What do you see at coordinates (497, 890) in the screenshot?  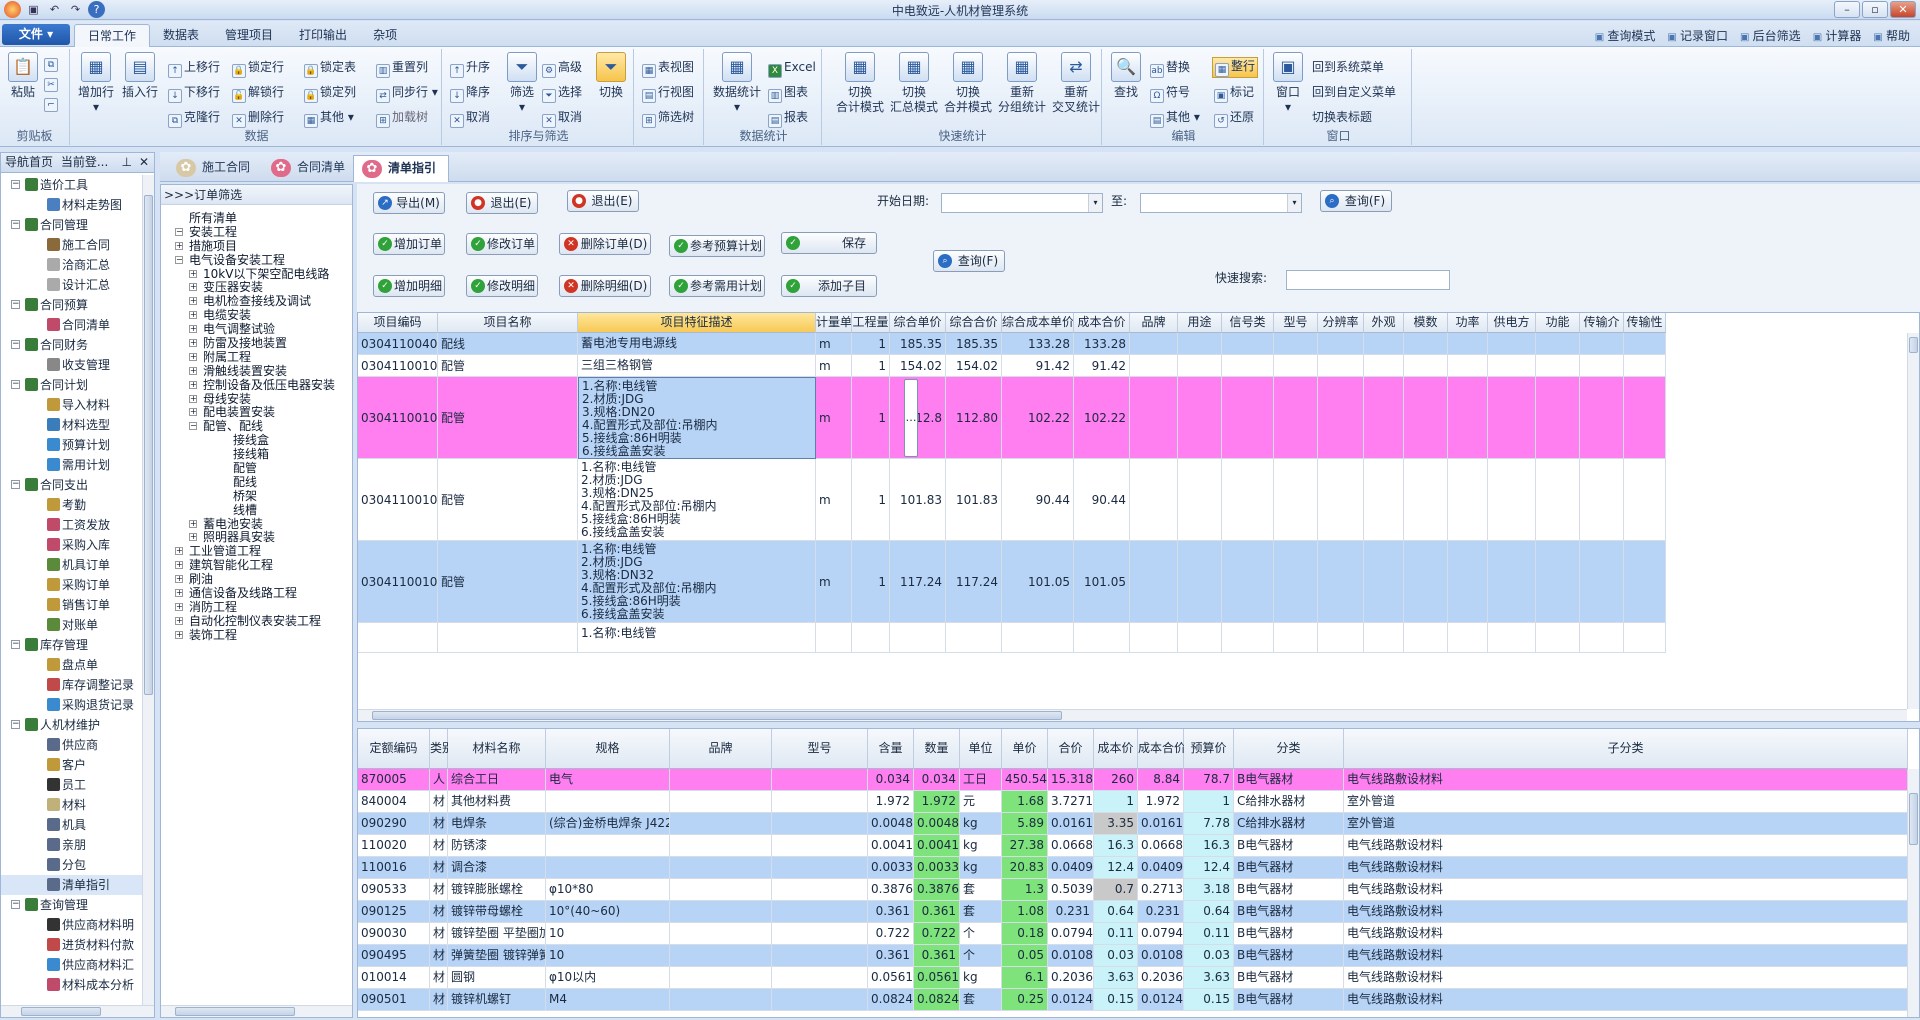 I see `table-cell: 镀锌膨胀螺栓` at bounding box center [497, 890].